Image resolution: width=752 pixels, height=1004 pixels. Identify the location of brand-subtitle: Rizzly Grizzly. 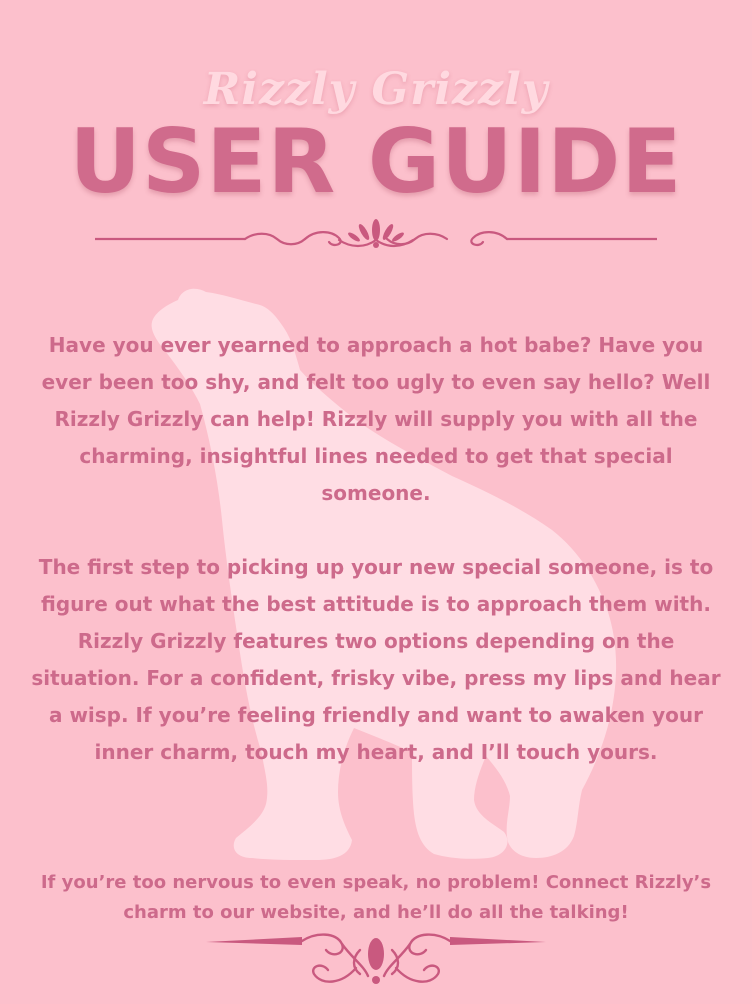
(376, 89).